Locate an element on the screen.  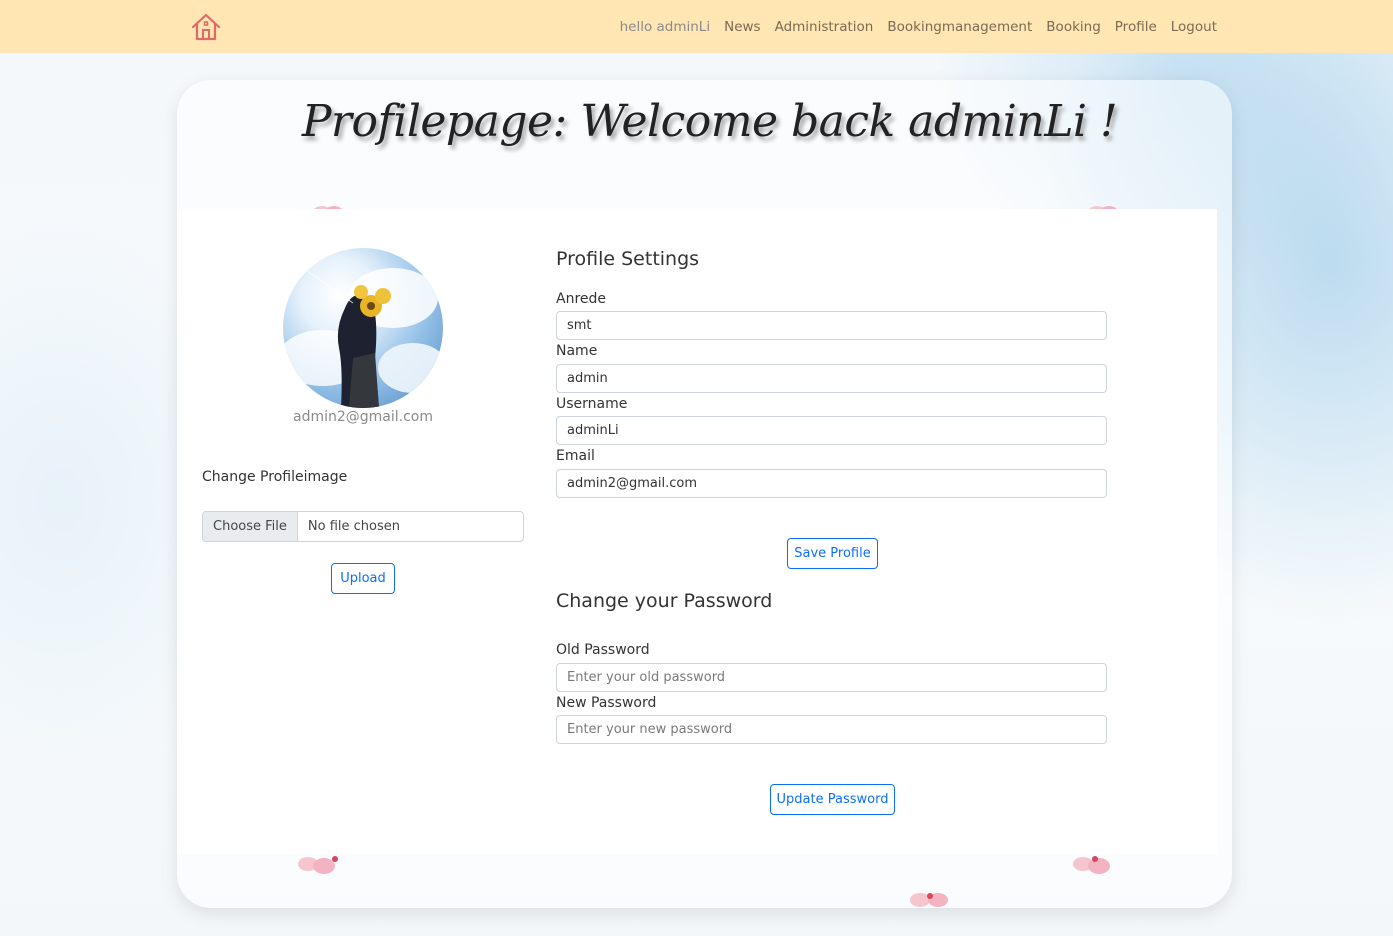
avatar is located at coordinates (363, 328).